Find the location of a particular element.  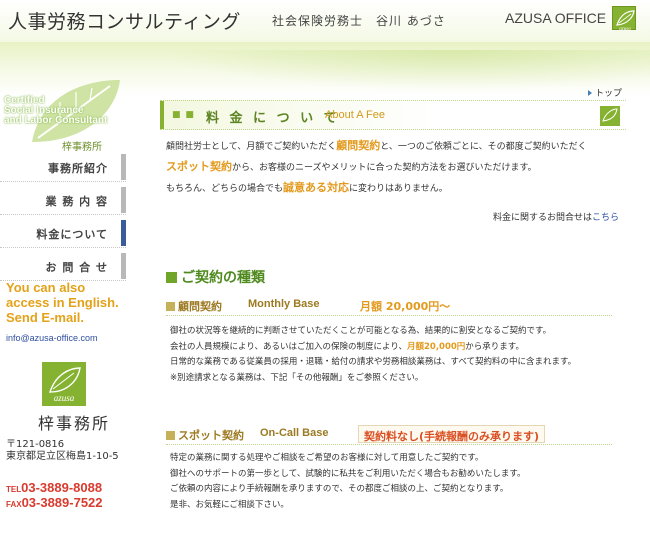

section-header: ■ ■ 料 金 に つ い て About A Fee is located at coordinates (393, 115).